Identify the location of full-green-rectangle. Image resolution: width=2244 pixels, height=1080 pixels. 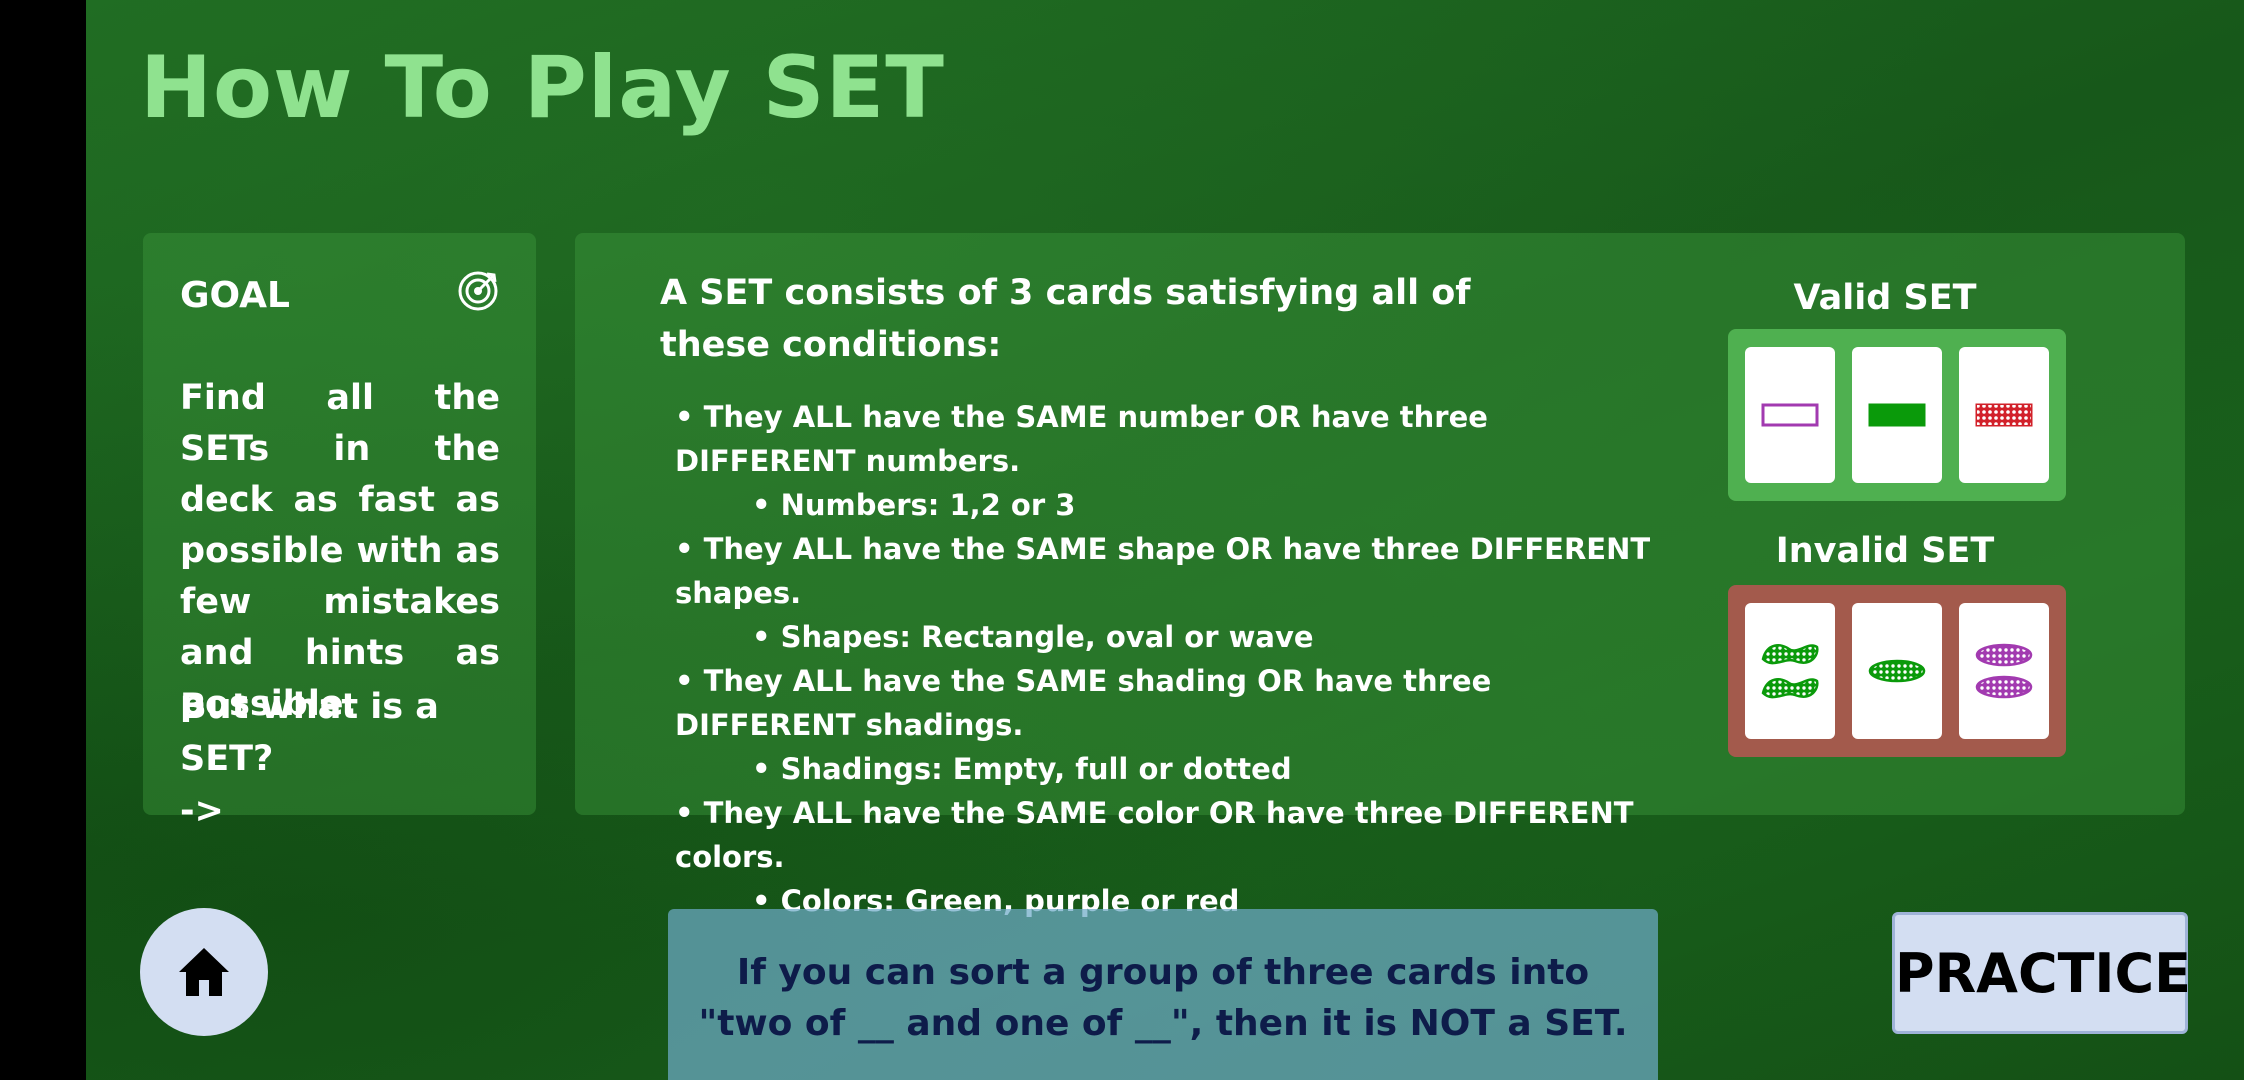
(1897, 415).